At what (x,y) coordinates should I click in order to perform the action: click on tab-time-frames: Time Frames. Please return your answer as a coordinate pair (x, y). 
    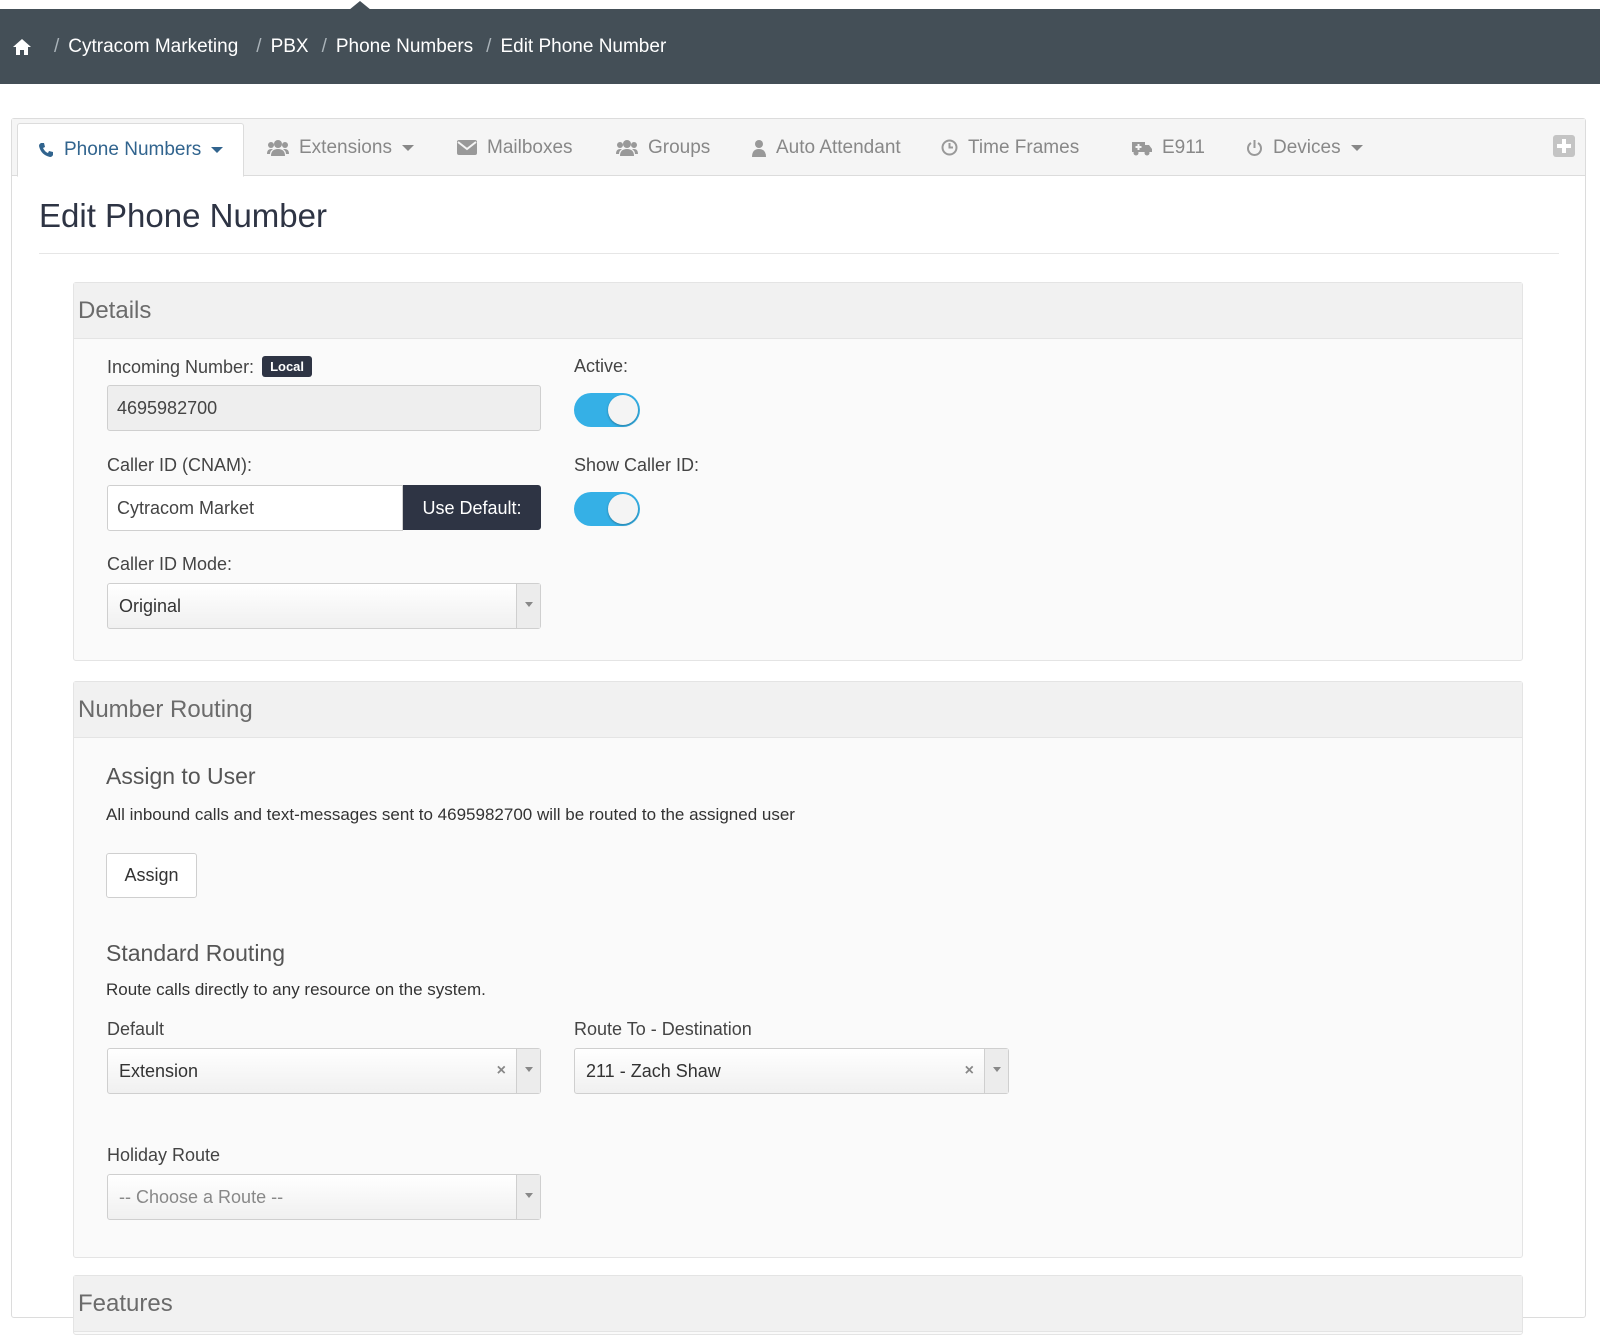
    Looking at the image, I should click on (1010, 147).